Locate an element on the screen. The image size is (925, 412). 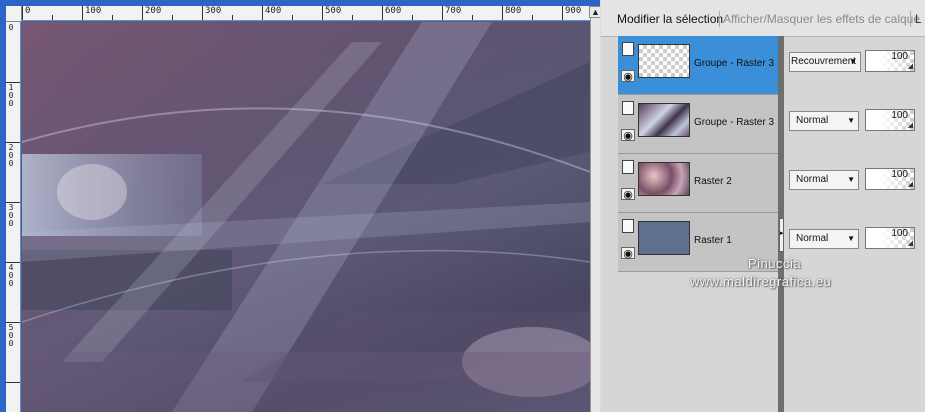
horizontal-ruler: 0 100 200 300 400 500 600 700 800 900 is located at coordinates (306, 13).